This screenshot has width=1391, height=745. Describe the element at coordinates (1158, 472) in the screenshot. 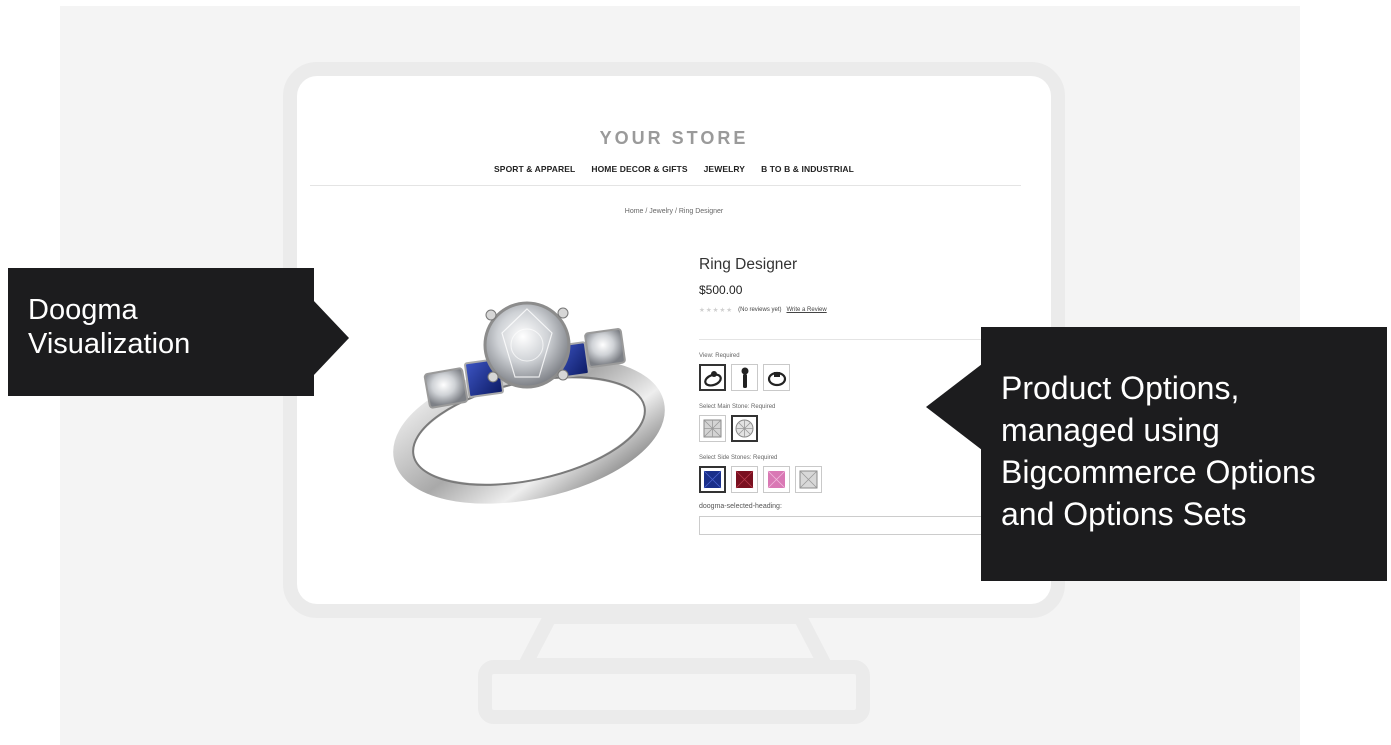

I see `callout-line: Bigcommerce Options` at that location.